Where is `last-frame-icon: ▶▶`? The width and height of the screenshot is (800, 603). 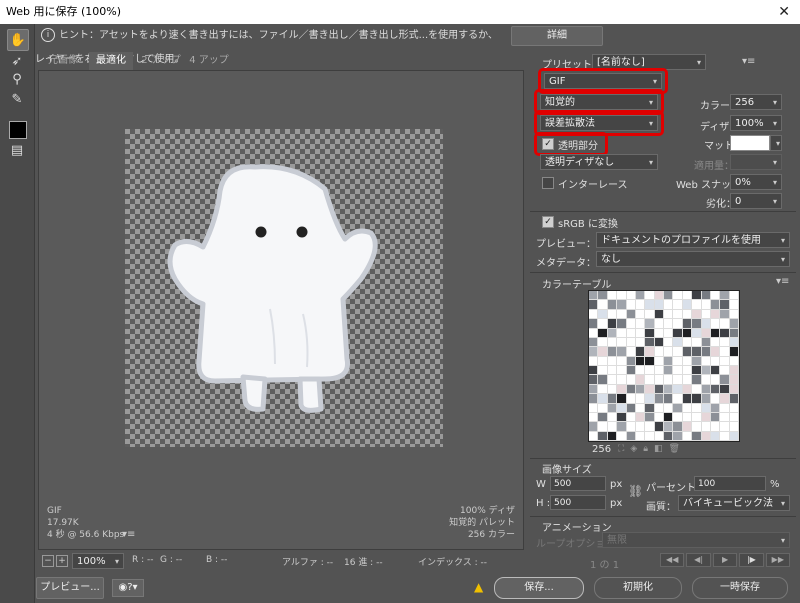
last-frame-icon: ▶▶ is located at coordinates (778, 560).